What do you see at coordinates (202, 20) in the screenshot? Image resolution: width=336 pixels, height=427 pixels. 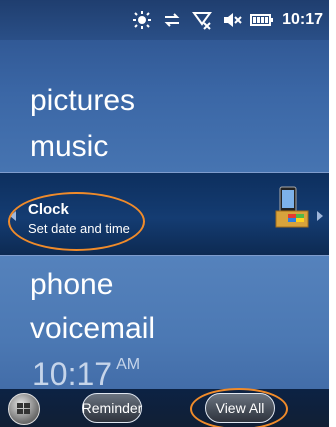 I see `signal-off-icon` at bounding box center [202, 20].